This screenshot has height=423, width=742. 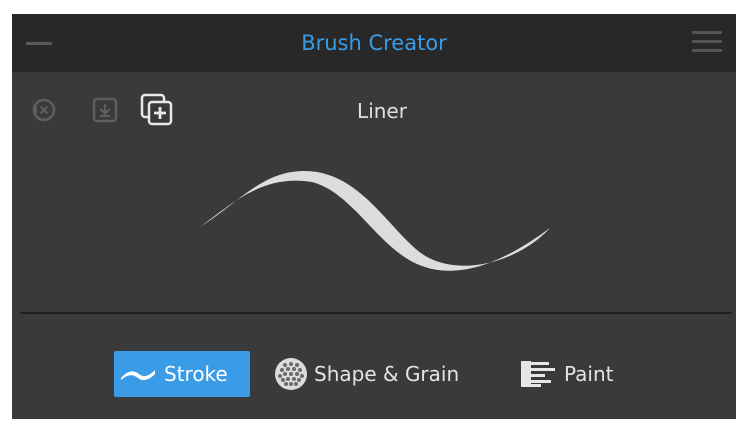 I want to click on reset-brush-icon, so click(x=43, y=110).